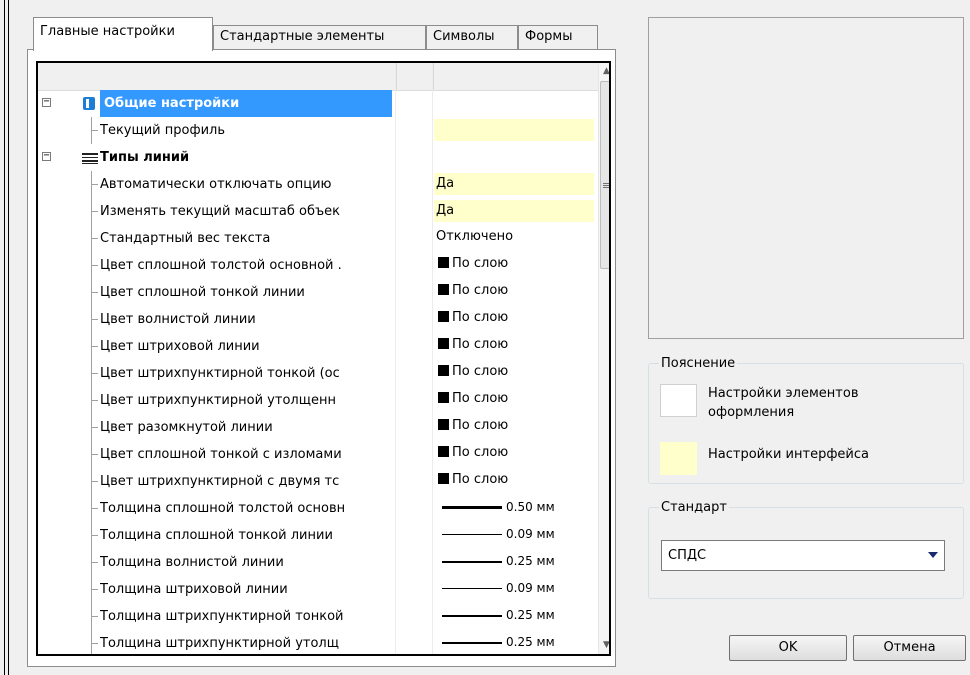  Describe the element at coordinates (803, 555) in the screenshot. I see `standard-select: СПДС` at that location.